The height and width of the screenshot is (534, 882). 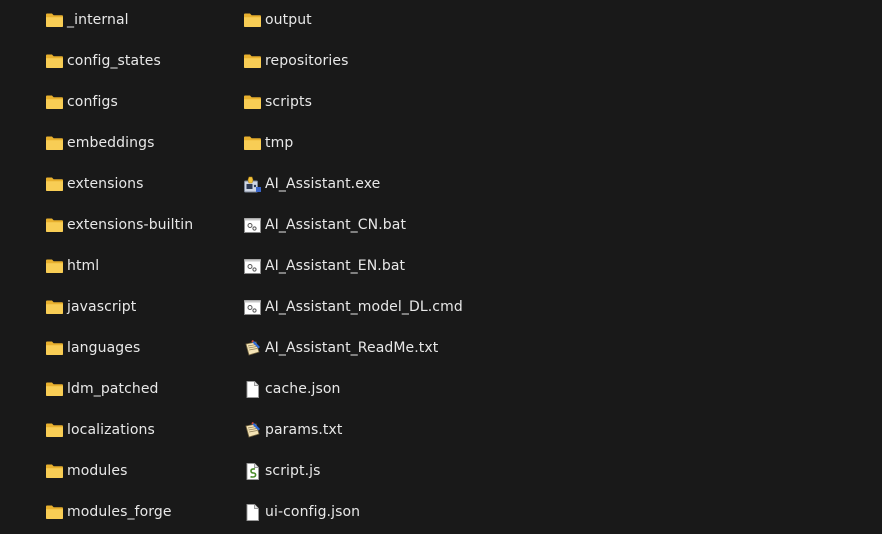 I want to click on file-item: script.js, so click(x=282, y=471).